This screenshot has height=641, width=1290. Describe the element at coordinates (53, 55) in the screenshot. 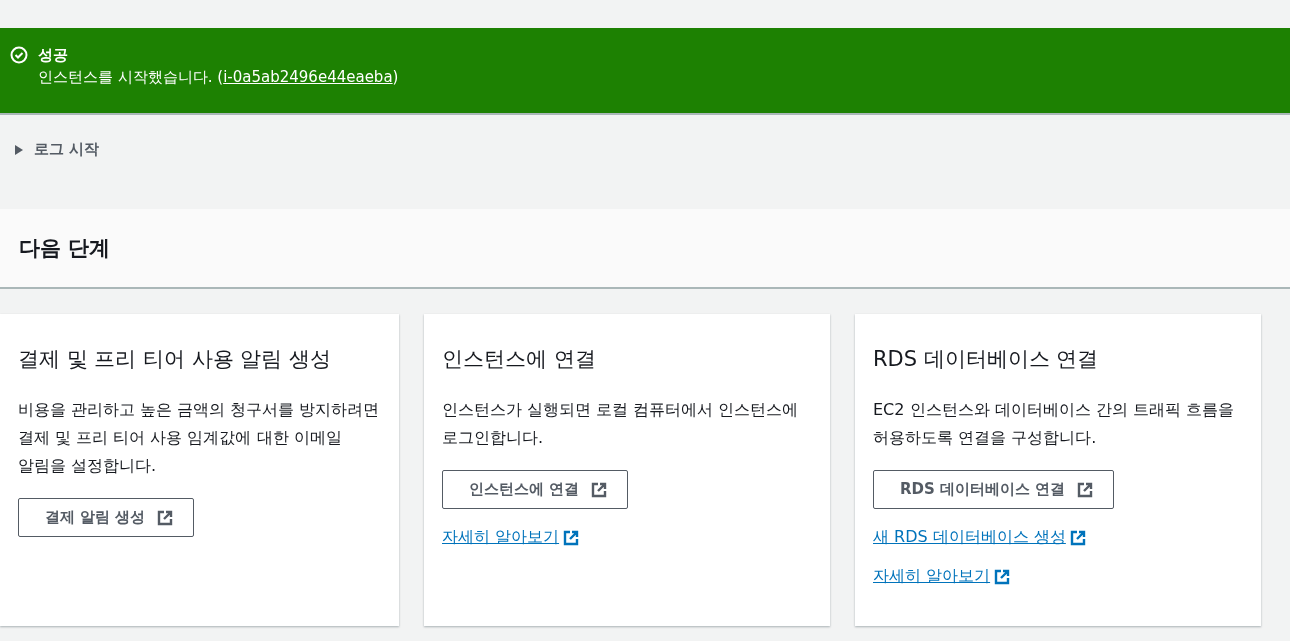

I see `banner-title: 성공` at that location.